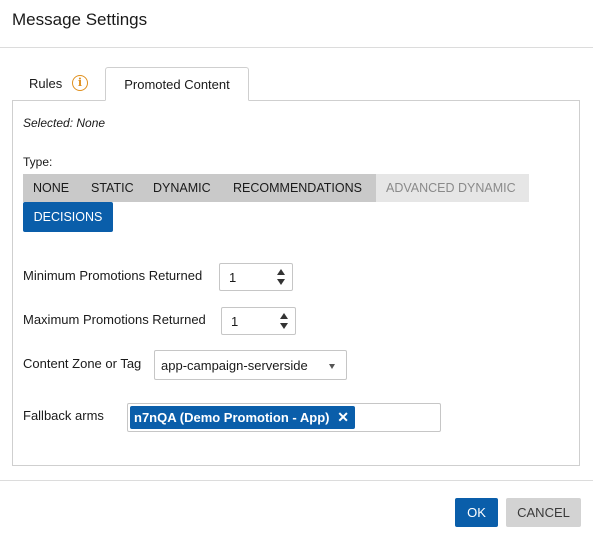 The width and height of the screenshot is (593, 536). Describe the element at coordinates (112, 188) in the screenshot. I see `type-static-button: STATIC` at that location.